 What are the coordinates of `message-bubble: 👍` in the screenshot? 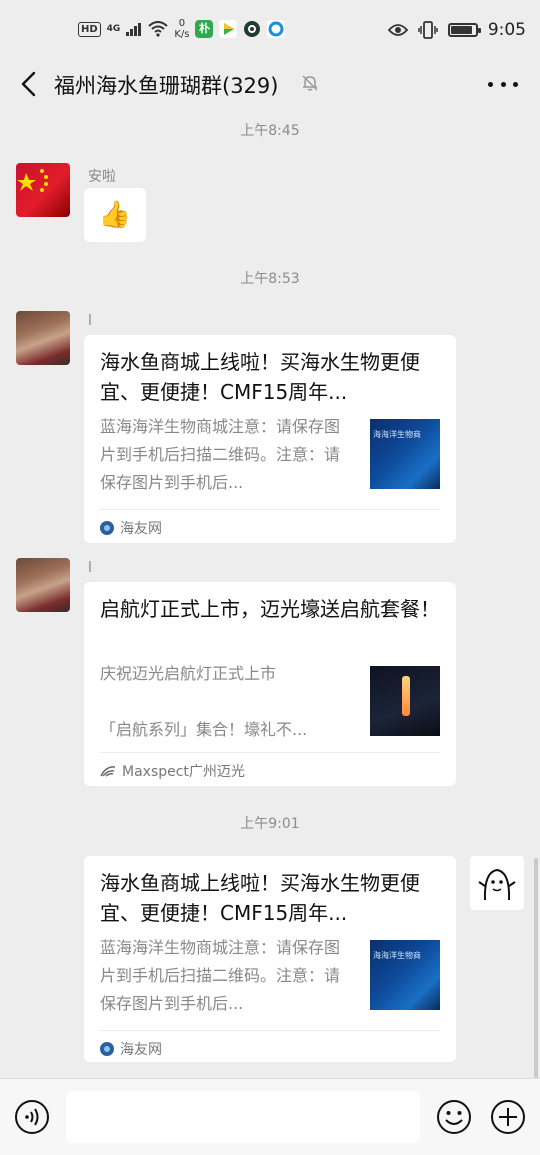 It's located at (115, 215).